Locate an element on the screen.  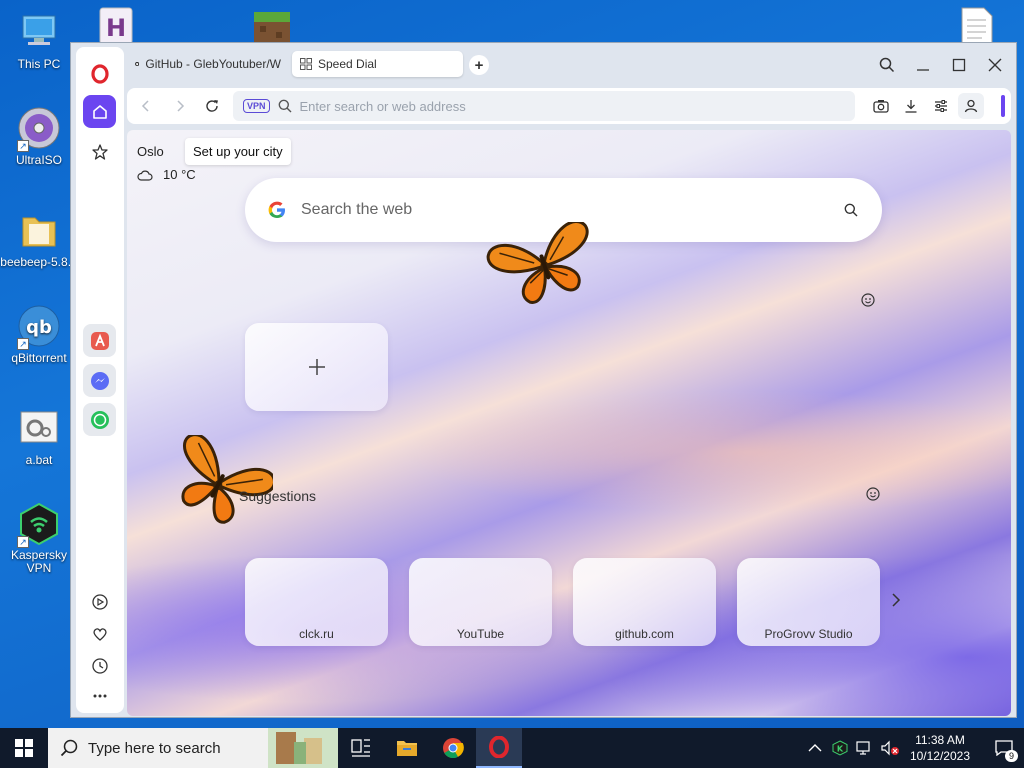
folder-icon is located at coordinates (407, 748).